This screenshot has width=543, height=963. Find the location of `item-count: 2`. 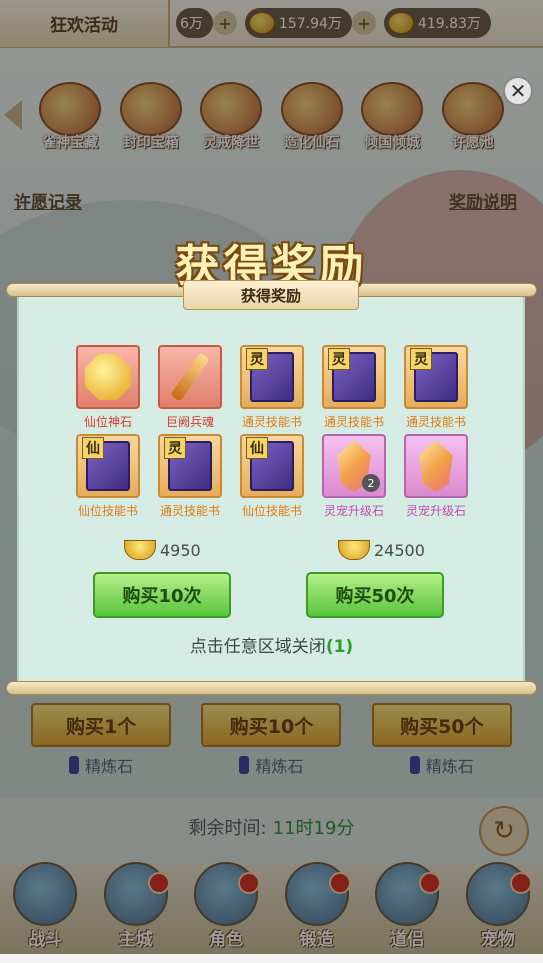

item-count: 2 is located at coordinates (371, 483).